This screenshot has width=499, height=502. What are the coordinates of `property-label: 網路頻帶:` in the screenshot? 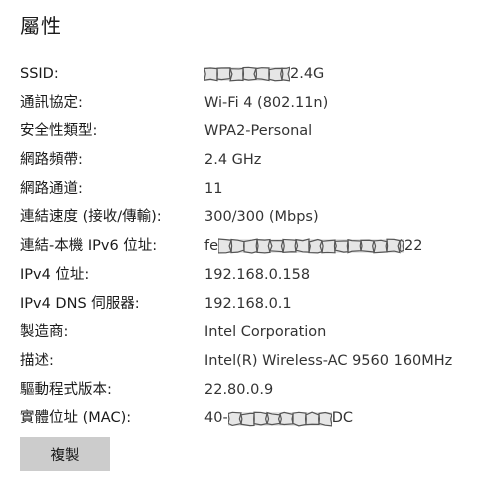 It's located at (51, 160).